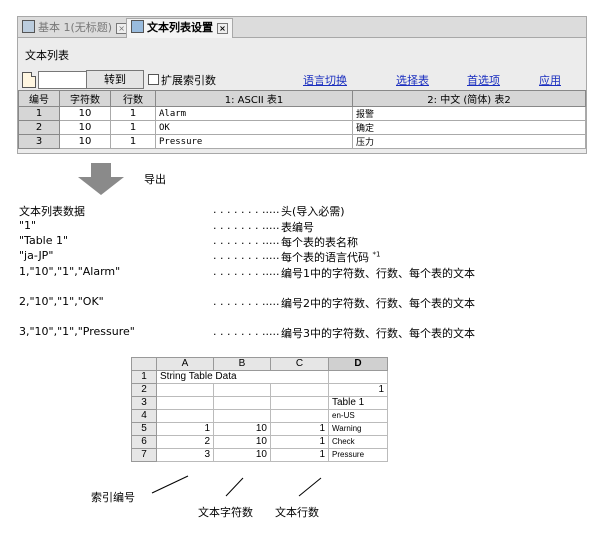 Image resolution: width=603 pixels, height=552 pixels. What do you see at coordinates (144, 403) in the screenshot?
I see `row-header: 3` at bounding box center [144, 403].